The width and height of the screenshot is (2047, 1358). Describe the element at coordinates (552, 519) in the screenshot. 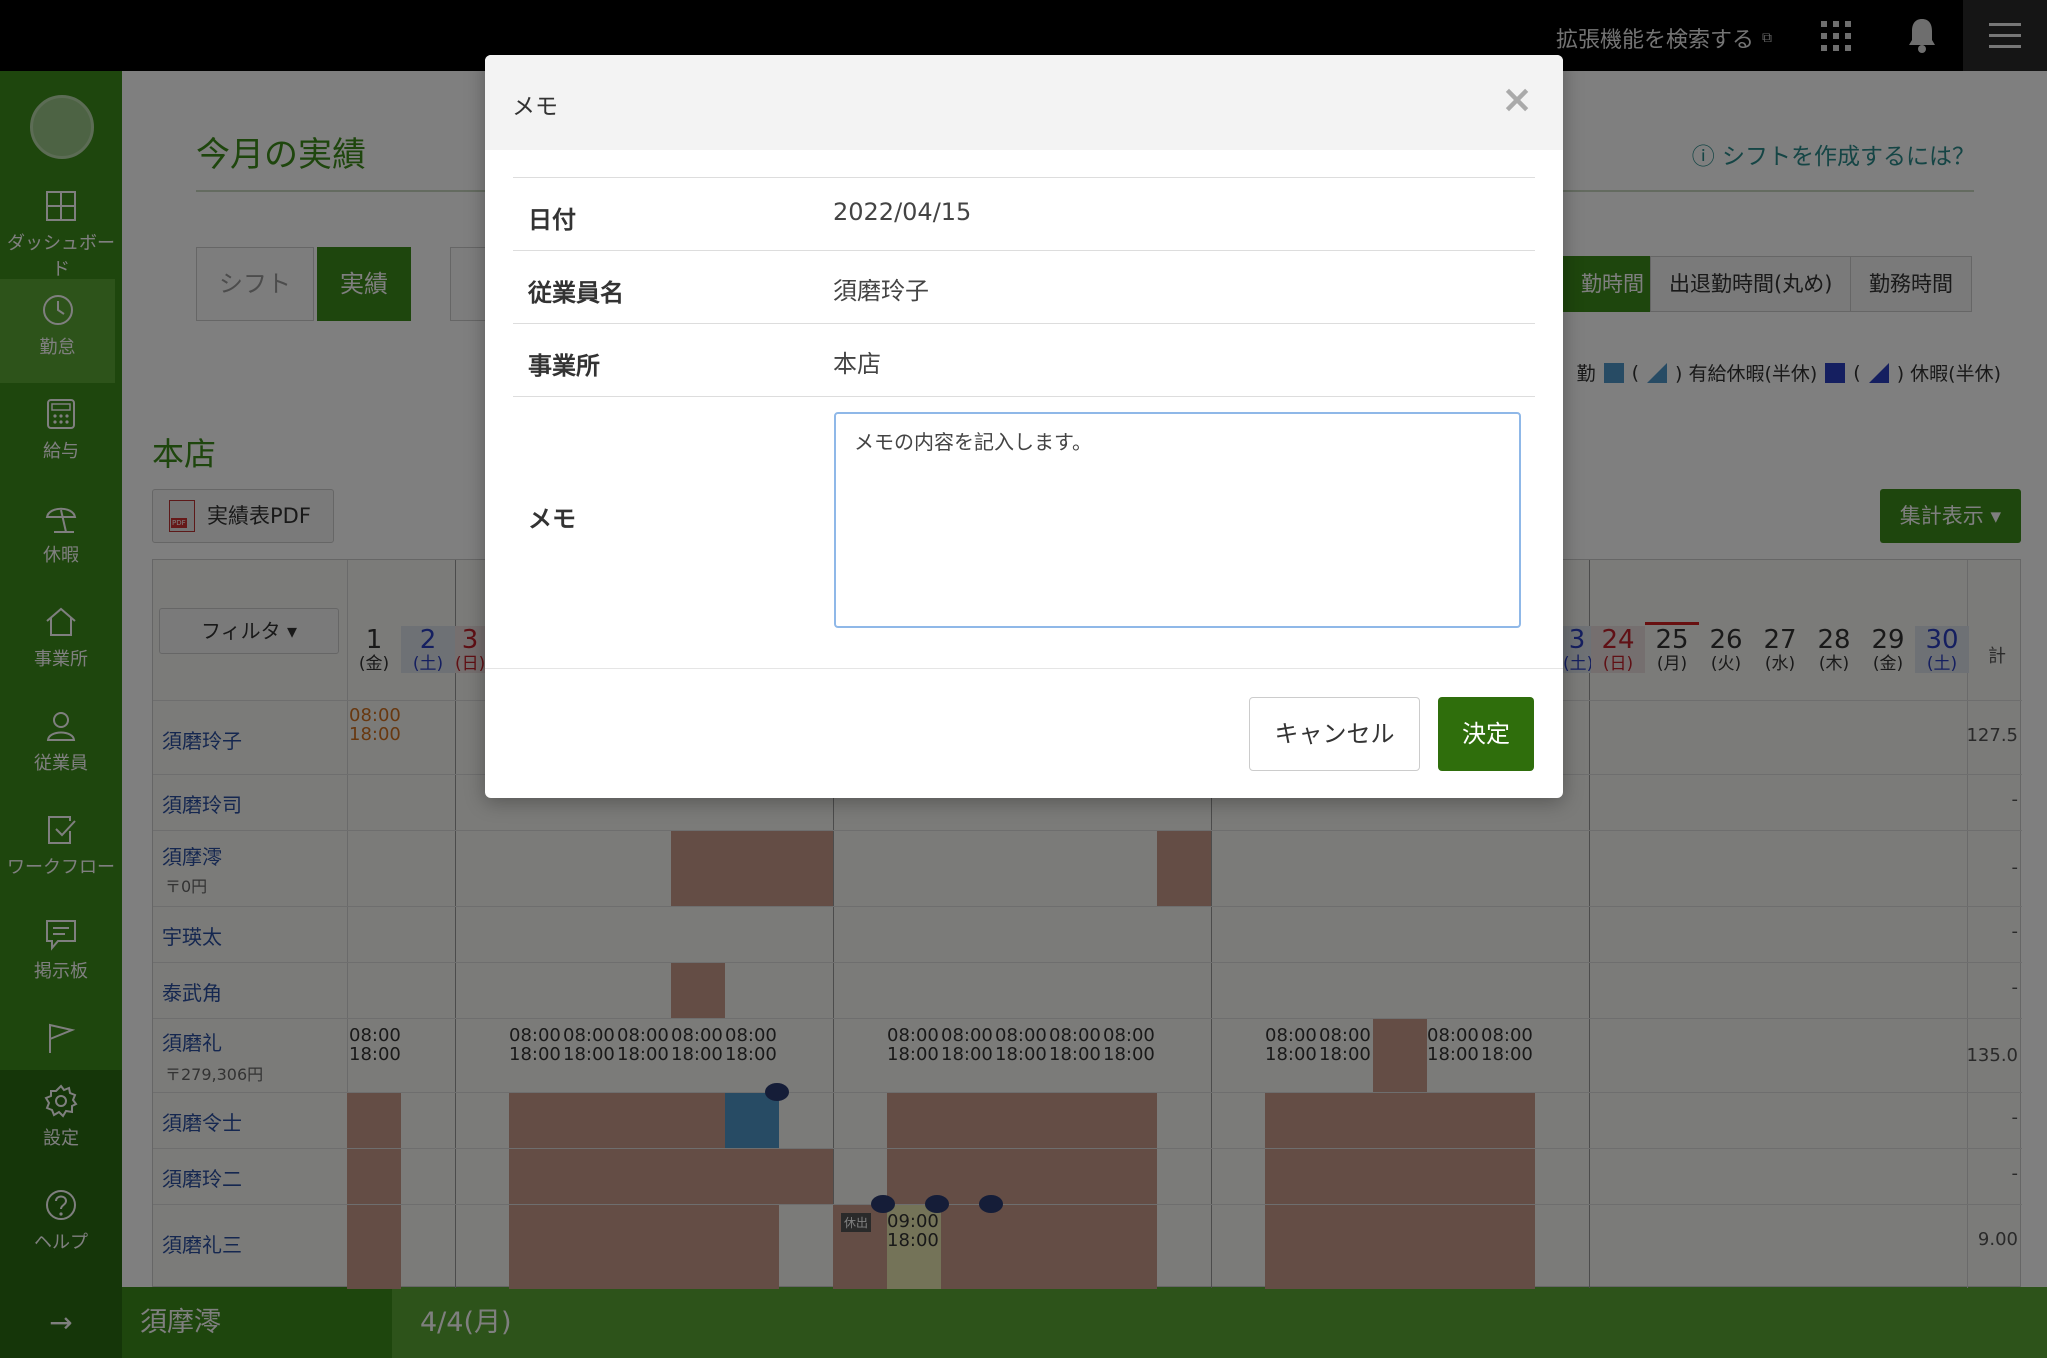

I see `field-label: メモ` at that location.